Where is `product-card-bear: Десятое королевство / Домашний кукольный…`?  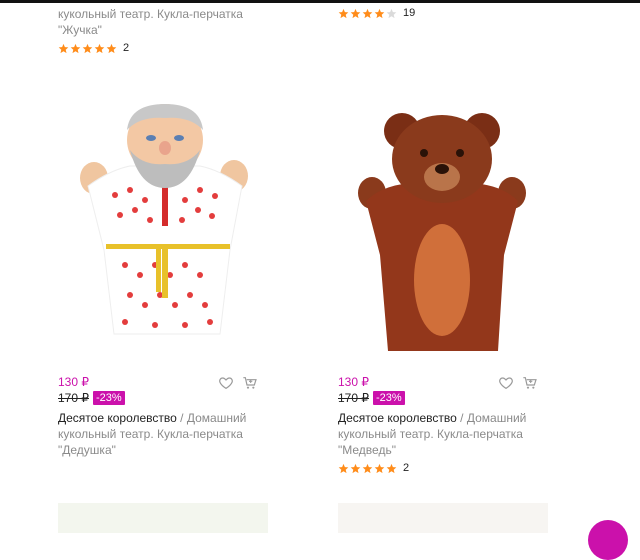
product-card-bear: Десятое королевство / Домашний кукольный… is located at coordinates (443, 442).